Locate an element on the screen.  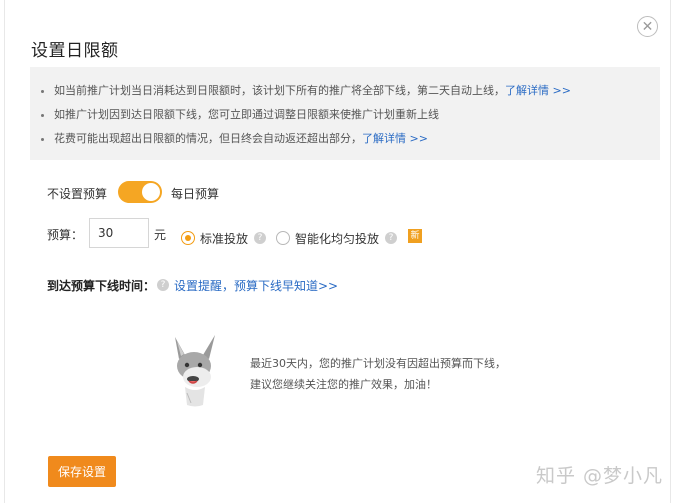
notice-item: 花费可能出现超出日限额的情况，但日终会自动返还超出部分，了解详情 >> is located at coordinates (345, 140).